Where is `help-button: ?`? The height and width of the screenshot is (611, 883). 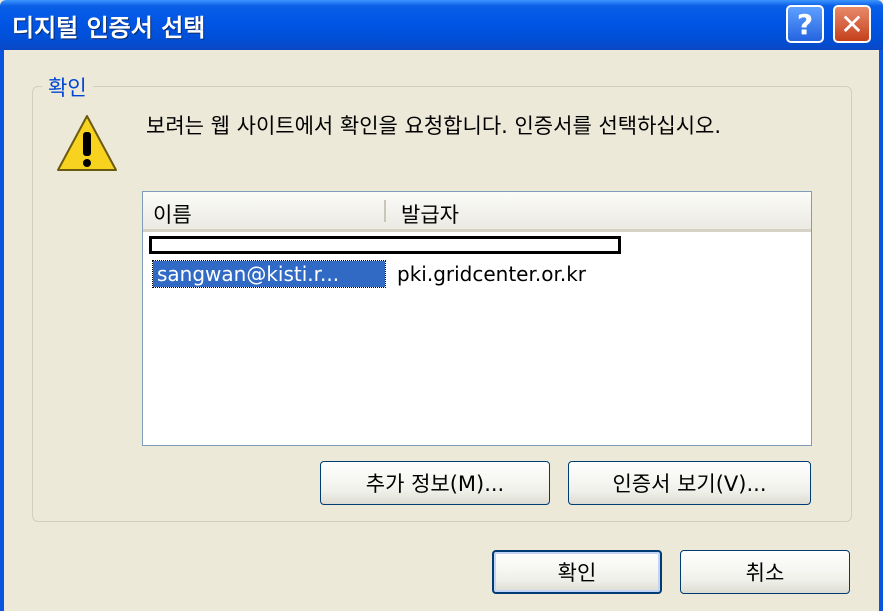
help-button: ? is located at coordinates (805, 24).